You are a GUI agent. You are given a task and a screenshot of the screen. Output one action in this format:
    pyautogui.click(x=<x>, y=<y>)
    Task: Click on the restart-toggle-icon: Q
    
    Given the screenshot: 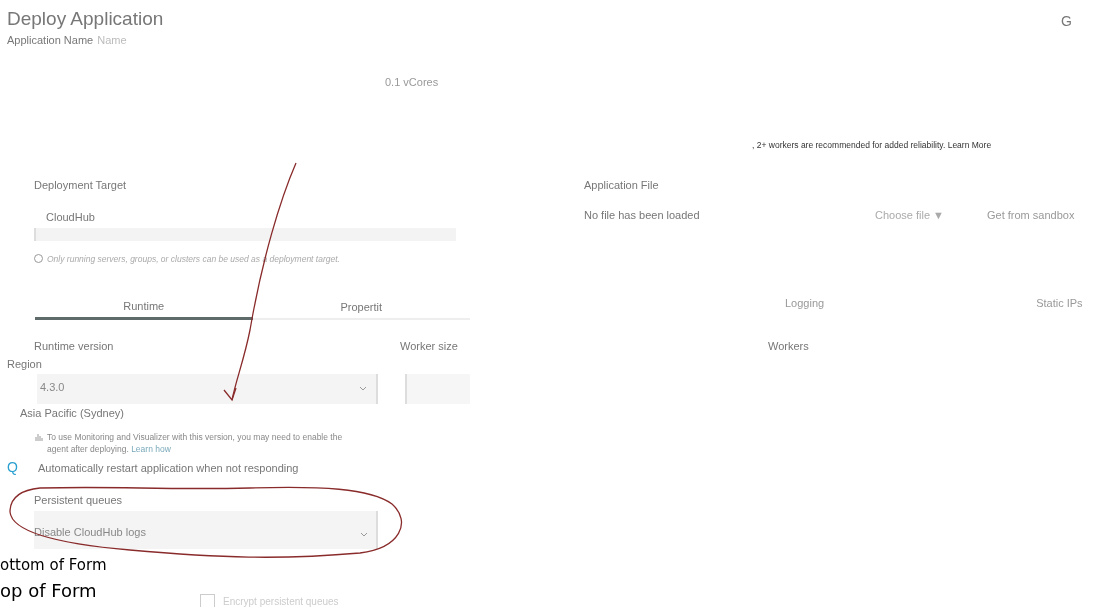 What is the action you would take?
    pyautogui.click(x=22, y=468)
    